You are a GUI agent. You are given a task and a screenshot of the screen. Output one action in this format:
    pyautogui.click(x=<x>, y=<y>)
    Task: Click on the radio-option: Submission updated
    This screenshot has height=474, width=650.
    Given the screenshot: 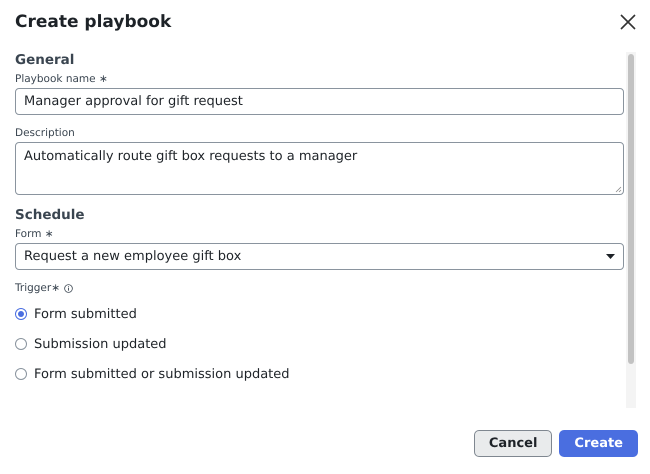 What is the action you would take?
    pyautogui.click(x=91, y=344)
    